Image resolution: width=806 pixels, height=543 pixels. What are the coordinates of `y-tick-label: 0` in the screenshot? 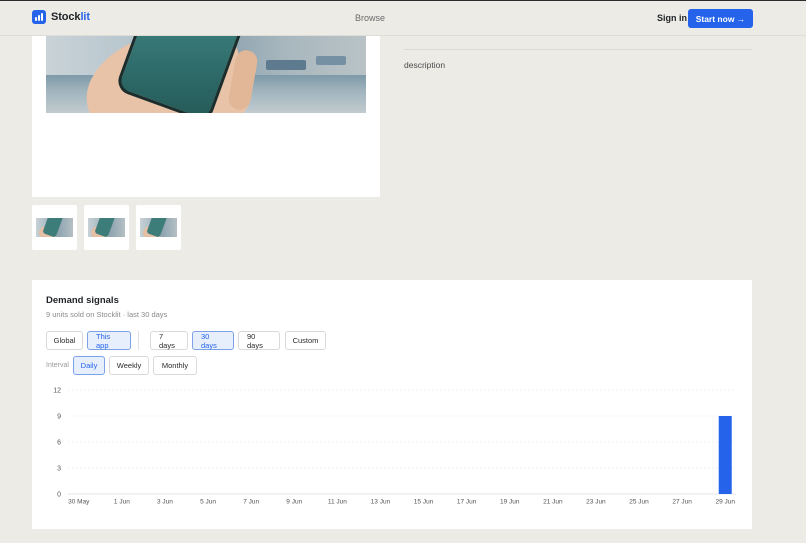 It's located at (59, 495).